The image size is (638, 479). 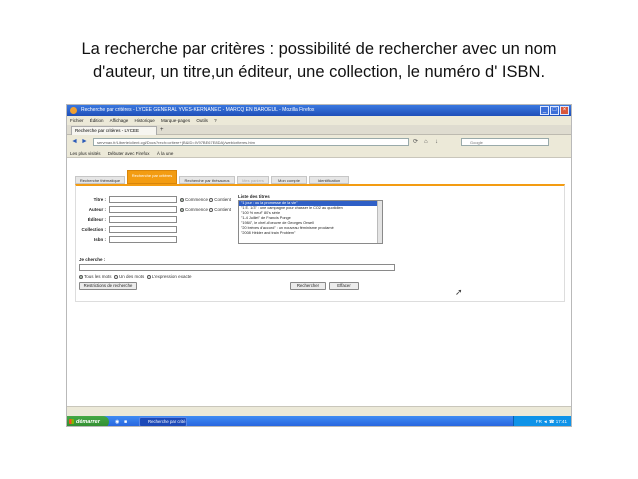 I want to click on title-commence-radio, so click(x=182, y=200).